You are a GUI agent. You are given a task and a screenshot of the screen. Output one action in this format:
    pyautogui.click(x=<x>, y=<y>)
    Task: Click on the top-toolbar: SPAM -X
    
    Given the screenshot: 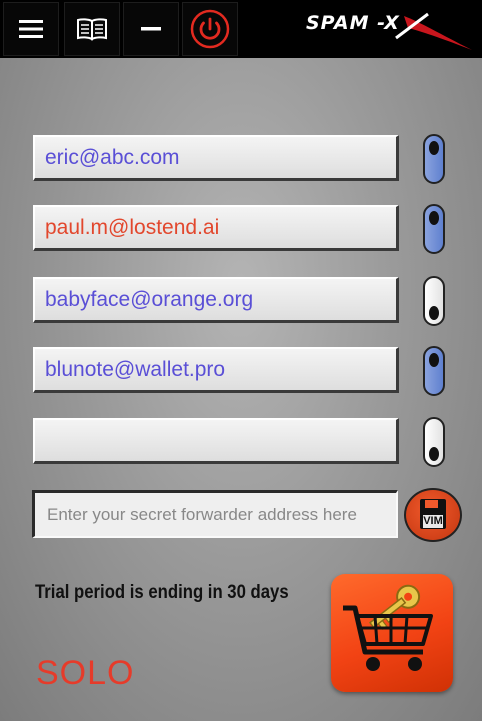 What is the action you would take?
    pyautogui.click(x=241, y=29)
    